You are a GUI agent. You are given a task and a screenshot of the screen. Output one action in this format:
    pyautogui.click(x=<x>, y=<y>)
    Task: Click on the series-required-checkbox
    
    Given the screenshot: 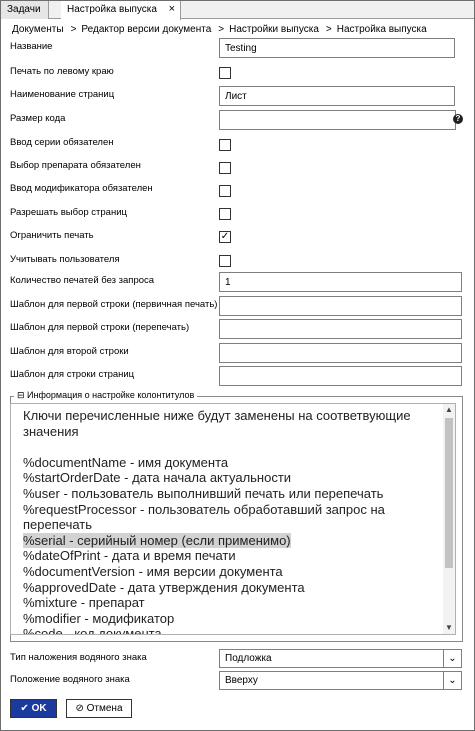 What is the action you would take?
    pyautogui.click(x=225, y=145)
    